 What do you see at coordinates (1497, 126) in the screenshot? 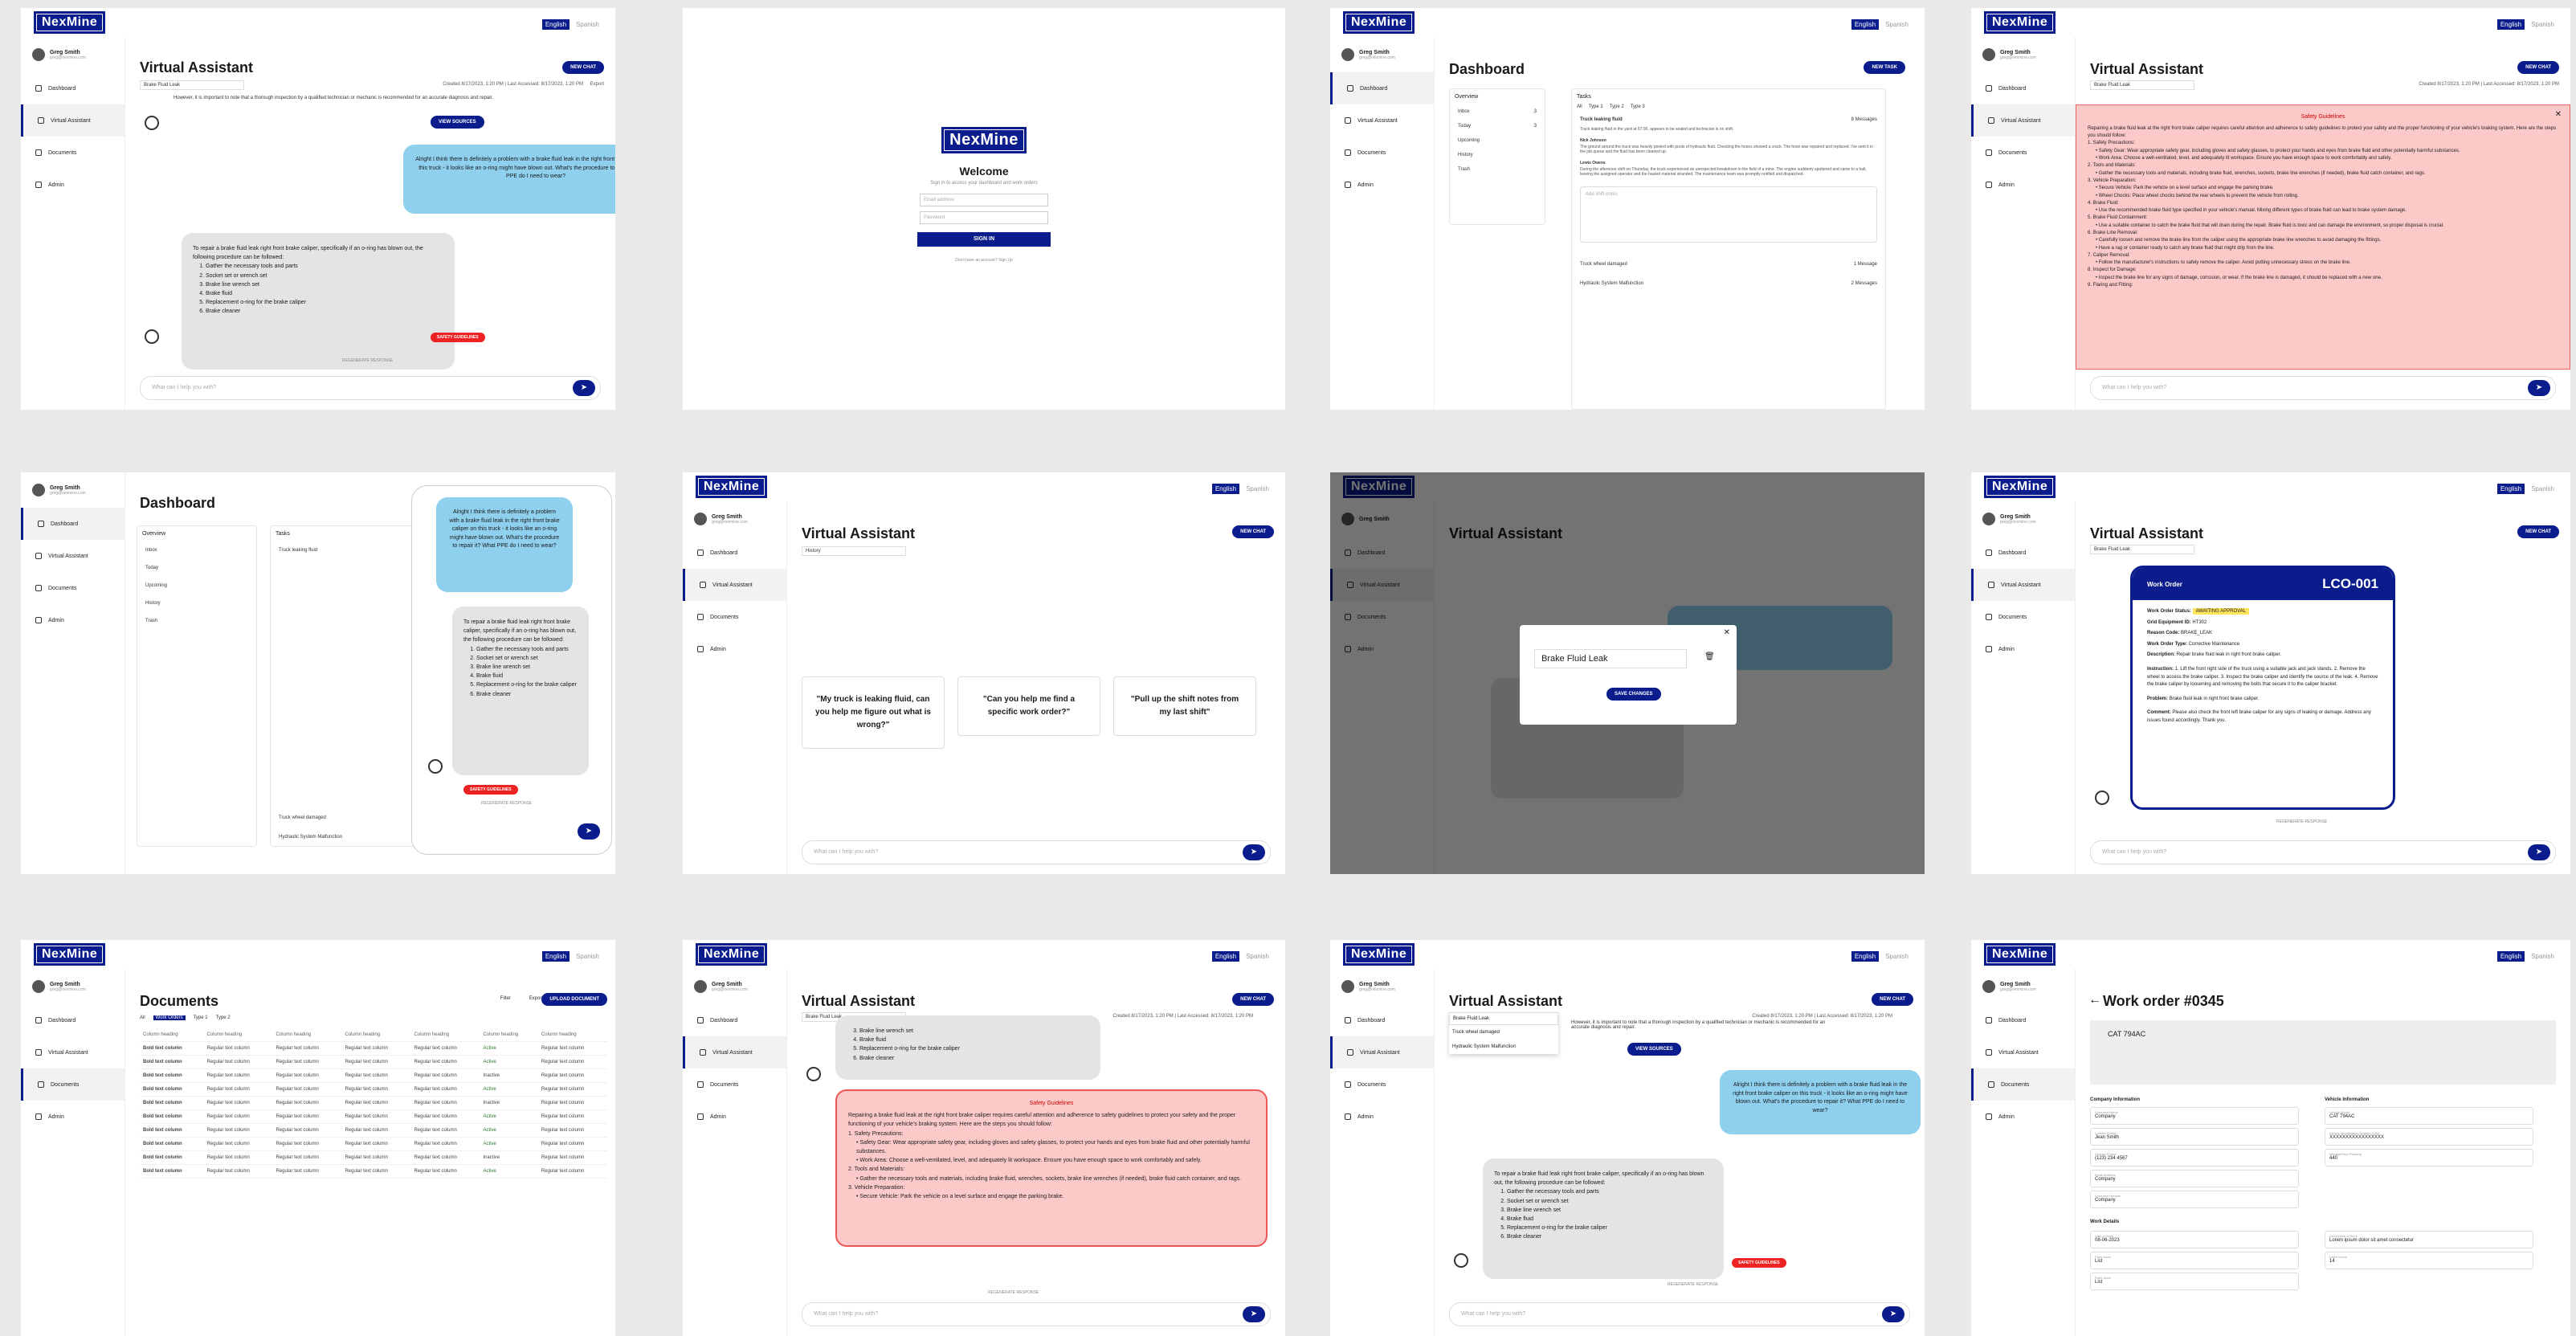
I see `overview-today: Today 3` at bounding box center [1497, 126].